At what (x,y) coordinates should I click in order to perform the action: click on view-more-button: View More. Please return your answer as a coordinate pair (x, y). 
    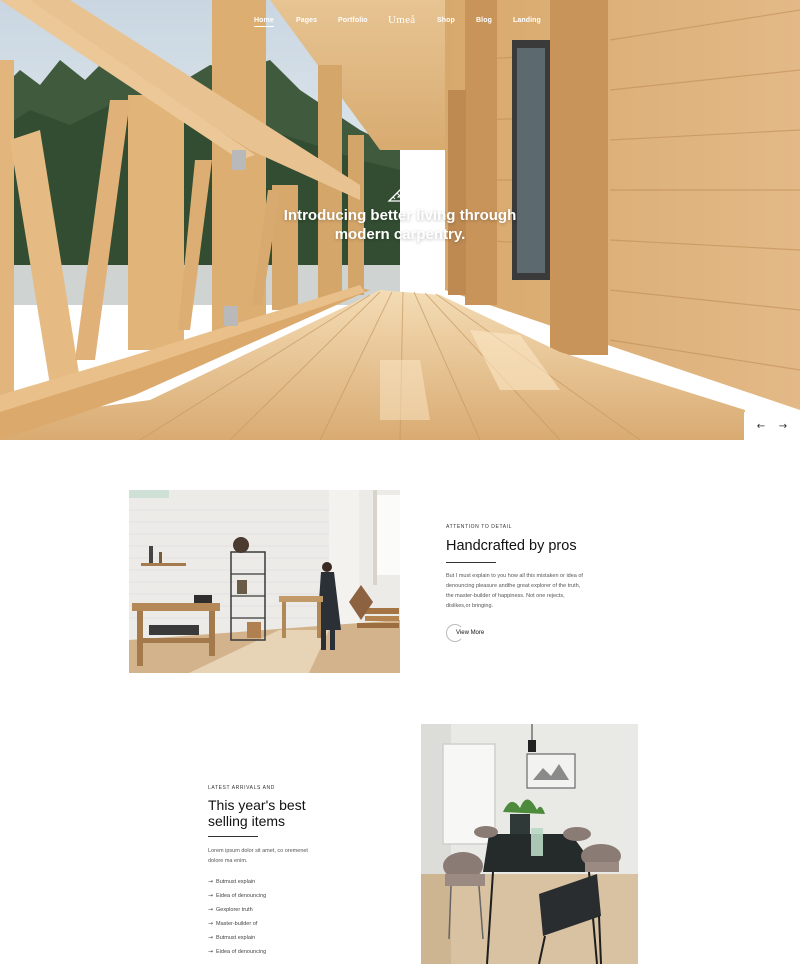
    Looking at the image, I should click on (465, 633).